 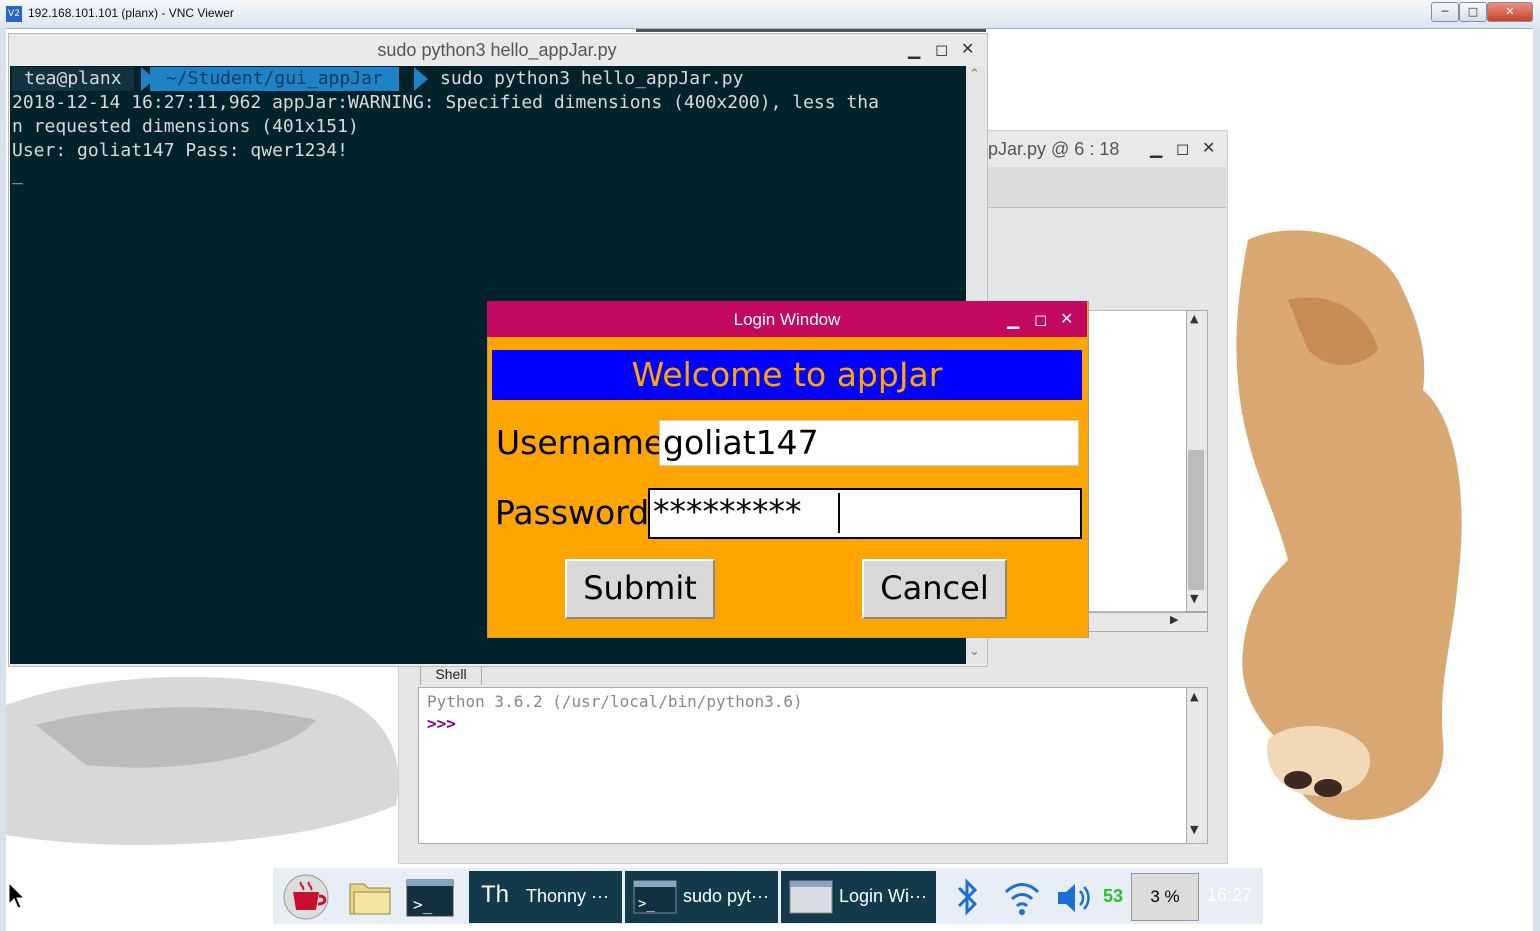 I want to click on window-icon, so click(x=811, y=897).